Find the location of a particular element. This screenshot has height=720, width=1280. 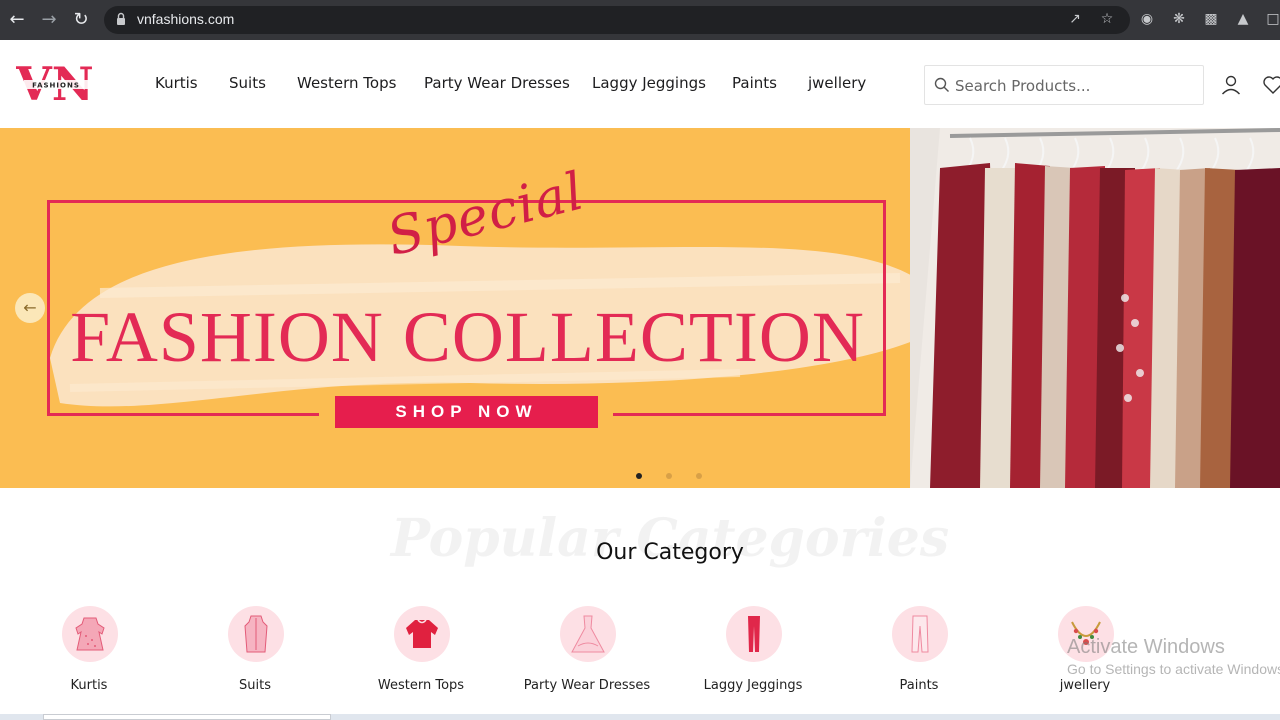

site-logo: VN FASHIONS is located at coordinates (57, 85).